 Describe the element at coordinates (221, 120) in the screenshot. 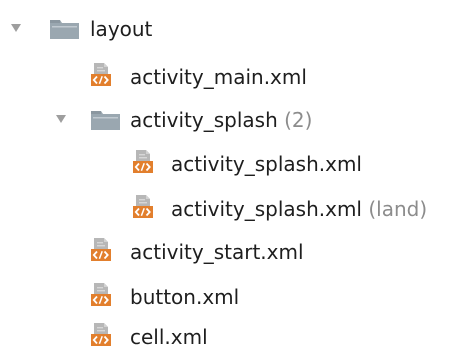

I see `group-label-activity-splash: activity_splash (2)` at that location.